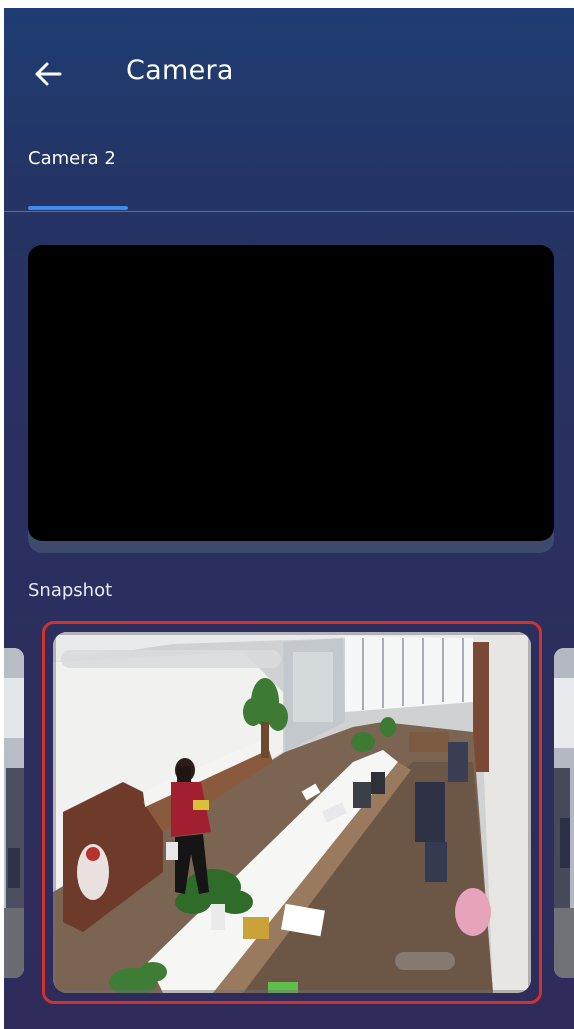  I want to click on camera-tabs: Camera 2, so click(289, 174).